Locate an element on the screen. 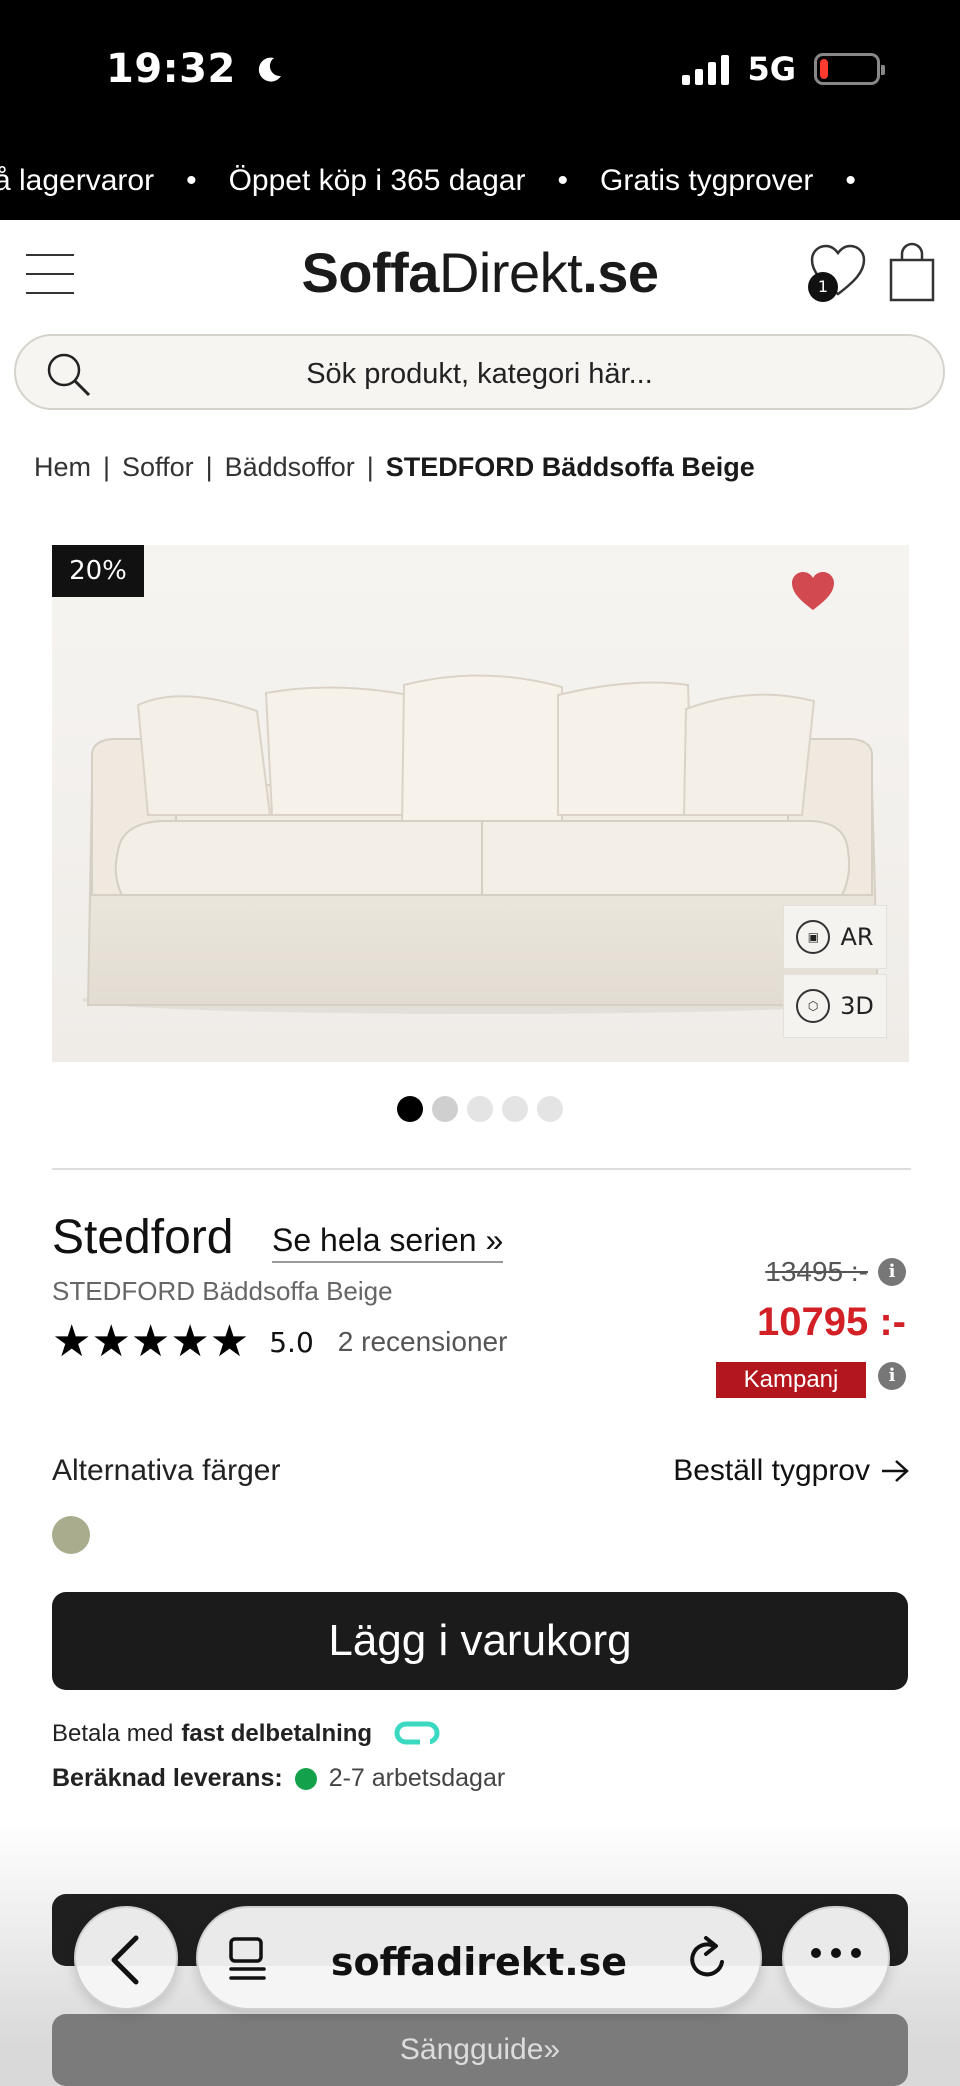 Image resolution: width=960 pixels, height=2086 pixels. view-3d-button: ⬡ 3D is located at coordinates (835, 1006).